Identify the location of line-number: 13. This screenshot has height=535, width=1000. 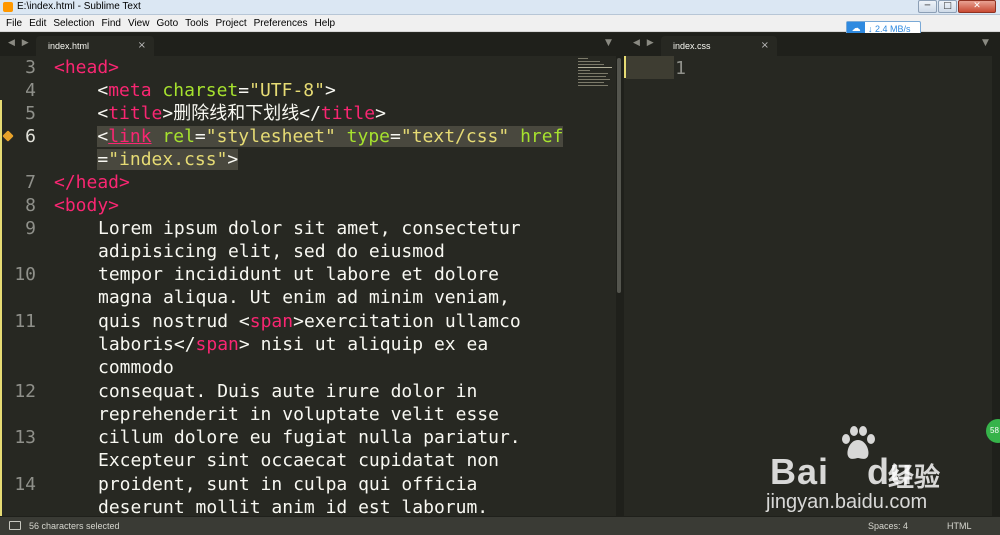
(25, 437).